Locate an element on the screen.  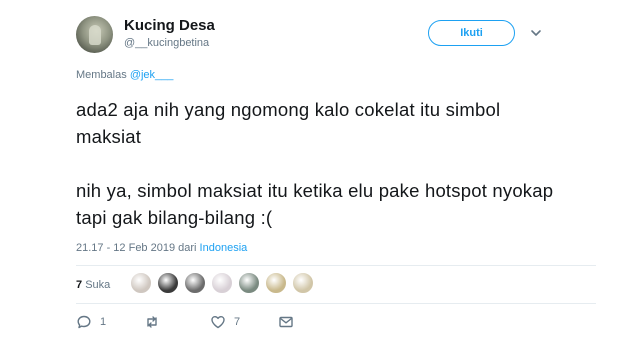
reply-context: Membalas @jek___ is located at coordinates (124, 75).